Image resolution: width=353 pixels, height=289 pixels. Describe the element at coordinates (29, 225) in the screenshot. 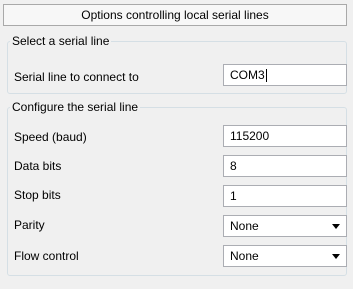

I see `parity-label: Parity` at that location.